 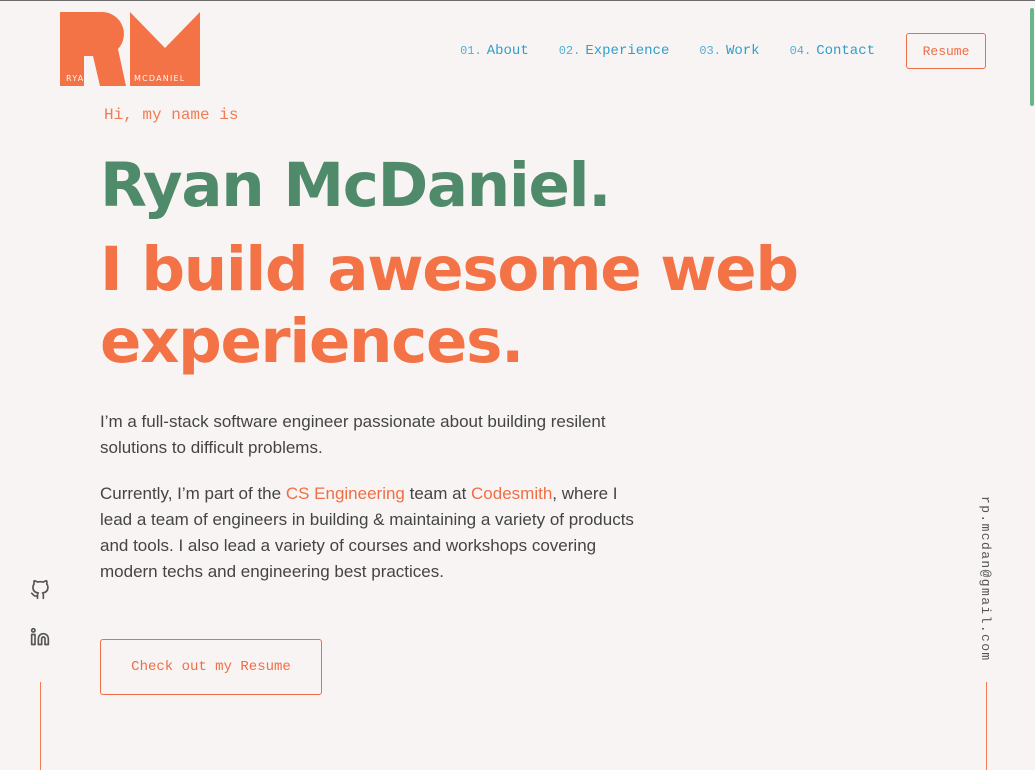 What do you see at coordinates (507, 51) in the screenshot?
I see `nav-label: About` at bounding box center [507, 51].